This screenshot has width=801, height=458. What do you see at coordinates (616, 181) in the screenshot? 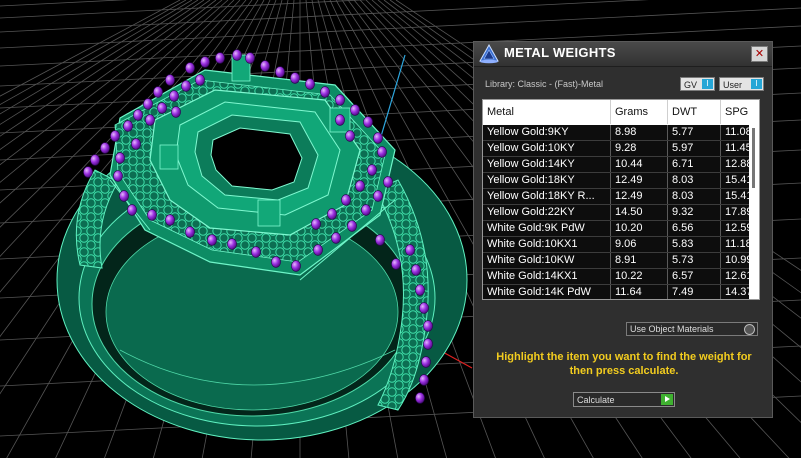
I see `table-row: Yellow Gold:18KY12.498.03 15.41` at bounding box center [616, 181].